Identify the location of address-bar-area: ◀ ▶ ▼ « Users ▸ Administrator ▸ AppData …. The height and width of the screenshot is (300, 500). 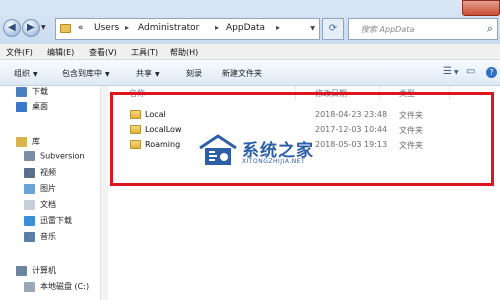
(250, 22).